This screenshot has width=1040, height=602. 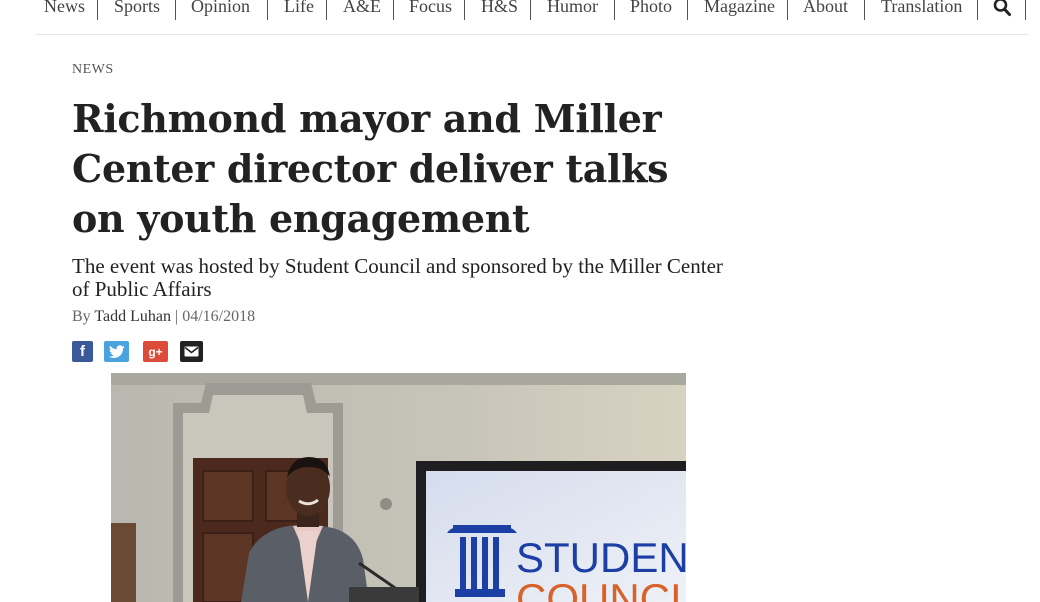 I want to click on screen-text-line1: STUDEN, so click(x=601, y=557).